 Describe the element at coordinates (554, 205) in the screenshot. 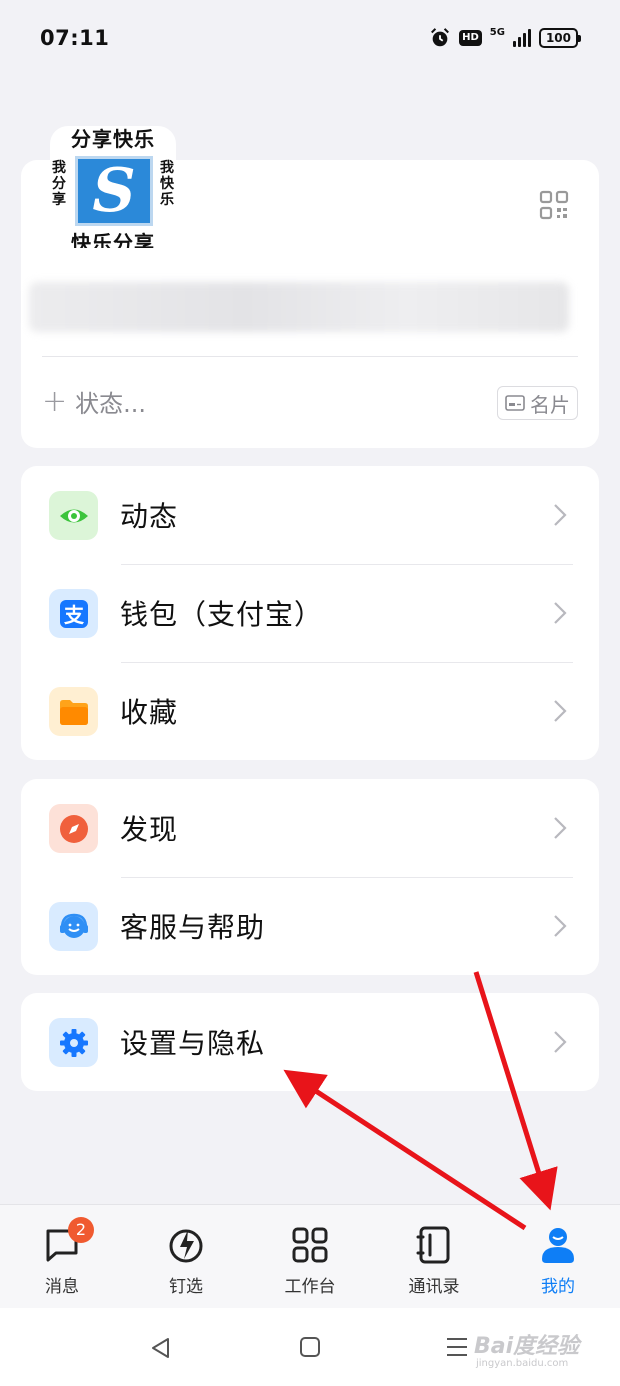

I see `qr-code-icon` at that location.